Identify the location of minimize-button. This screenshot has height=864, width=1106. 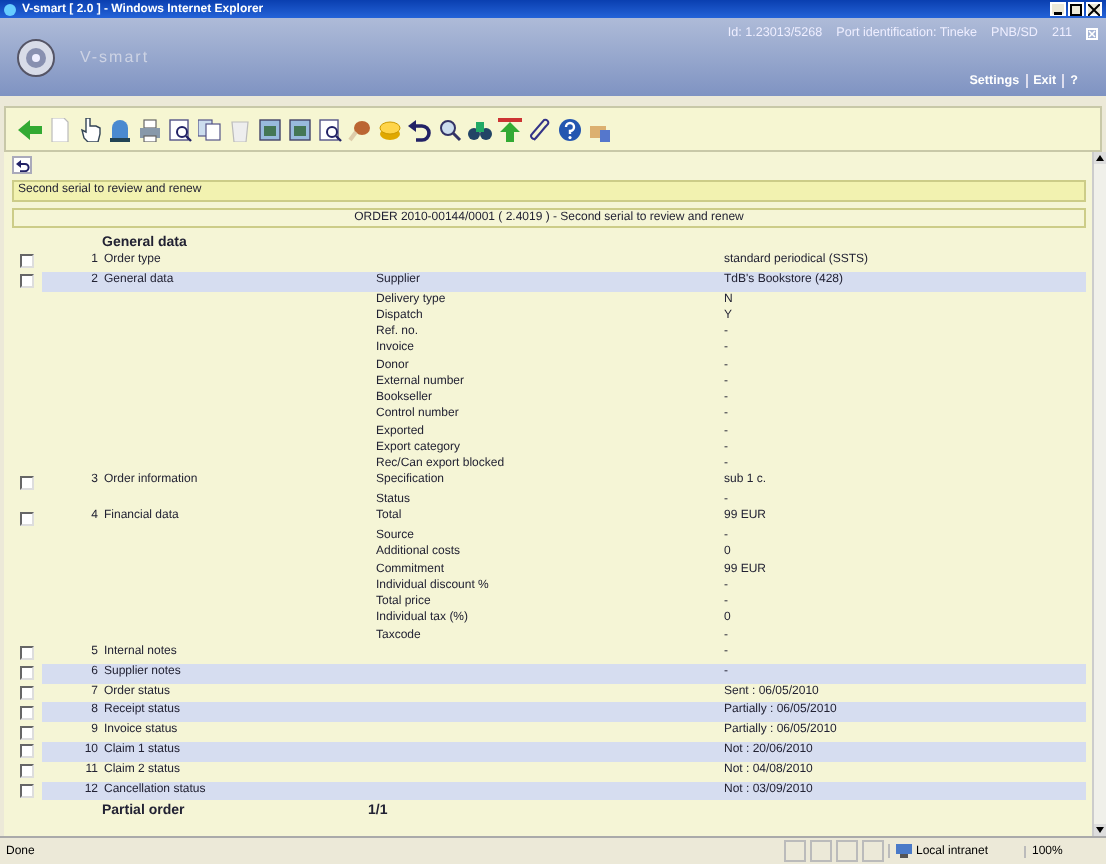
(1058, 9).